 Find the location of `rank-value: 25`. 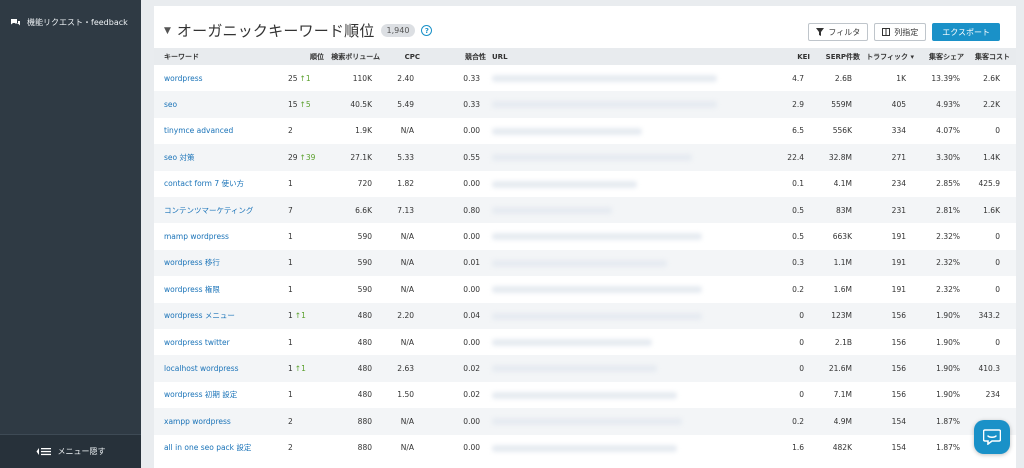

rank-value: 25 is located at coordinates (293, 78).